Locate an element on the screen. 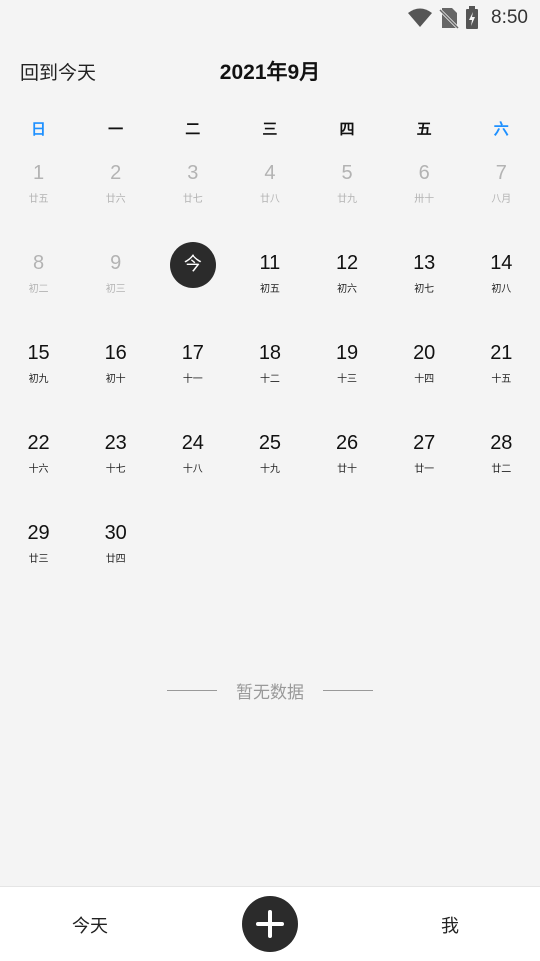 The image size is (540, 961). day-number: 27 is located at coordinates (424, 443).